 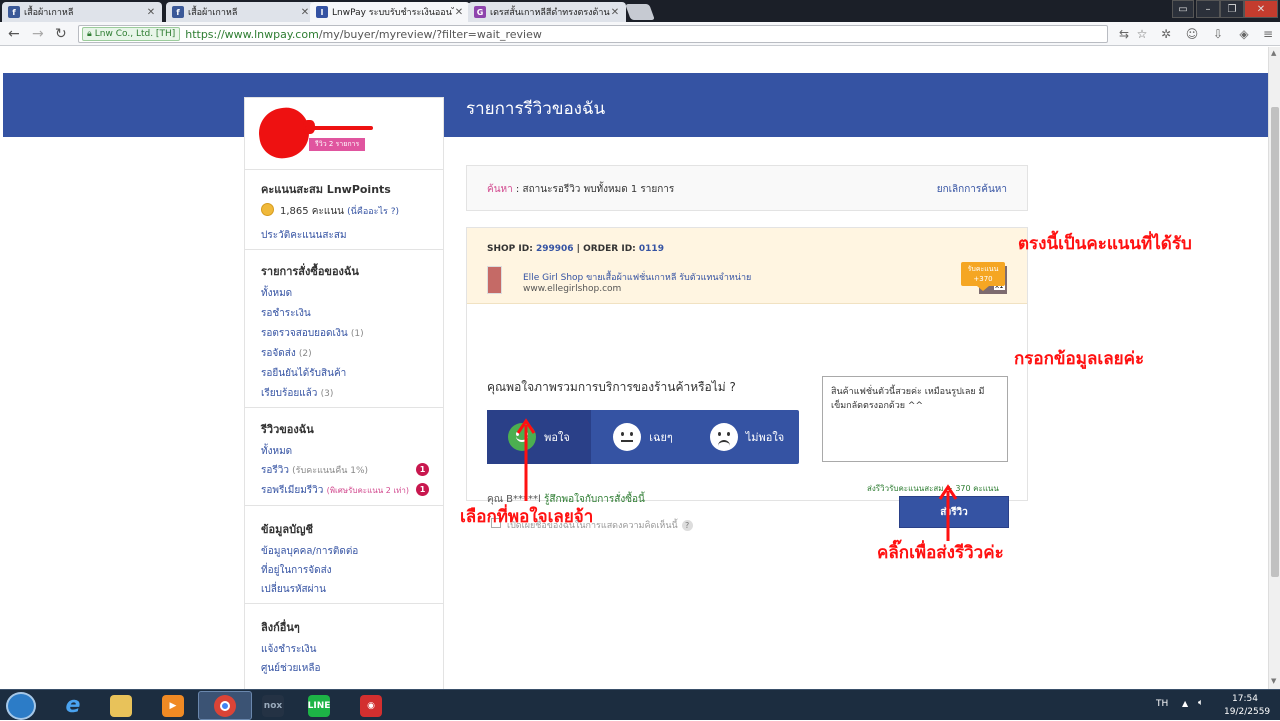 I want to click on link-label: รอยืนยันได้รับสินค้า, so click(x=304, y=373).